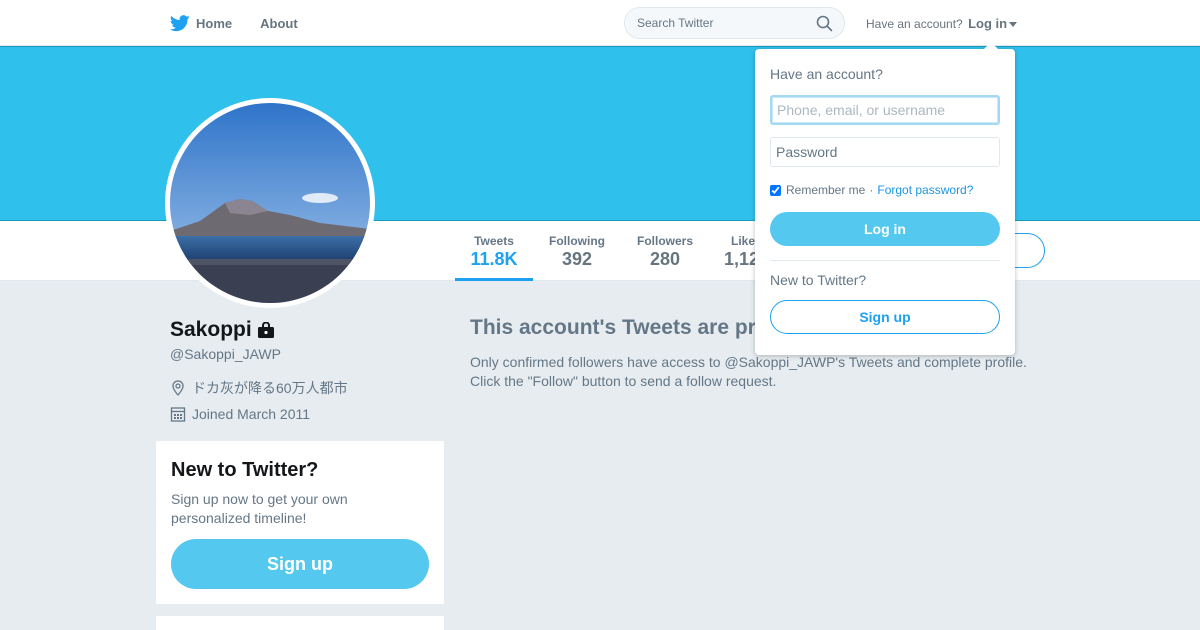 Image resolution: width=1200 pixels, height=630 pixels. I want to click on remember-me-checkbox, so click(775, 190).